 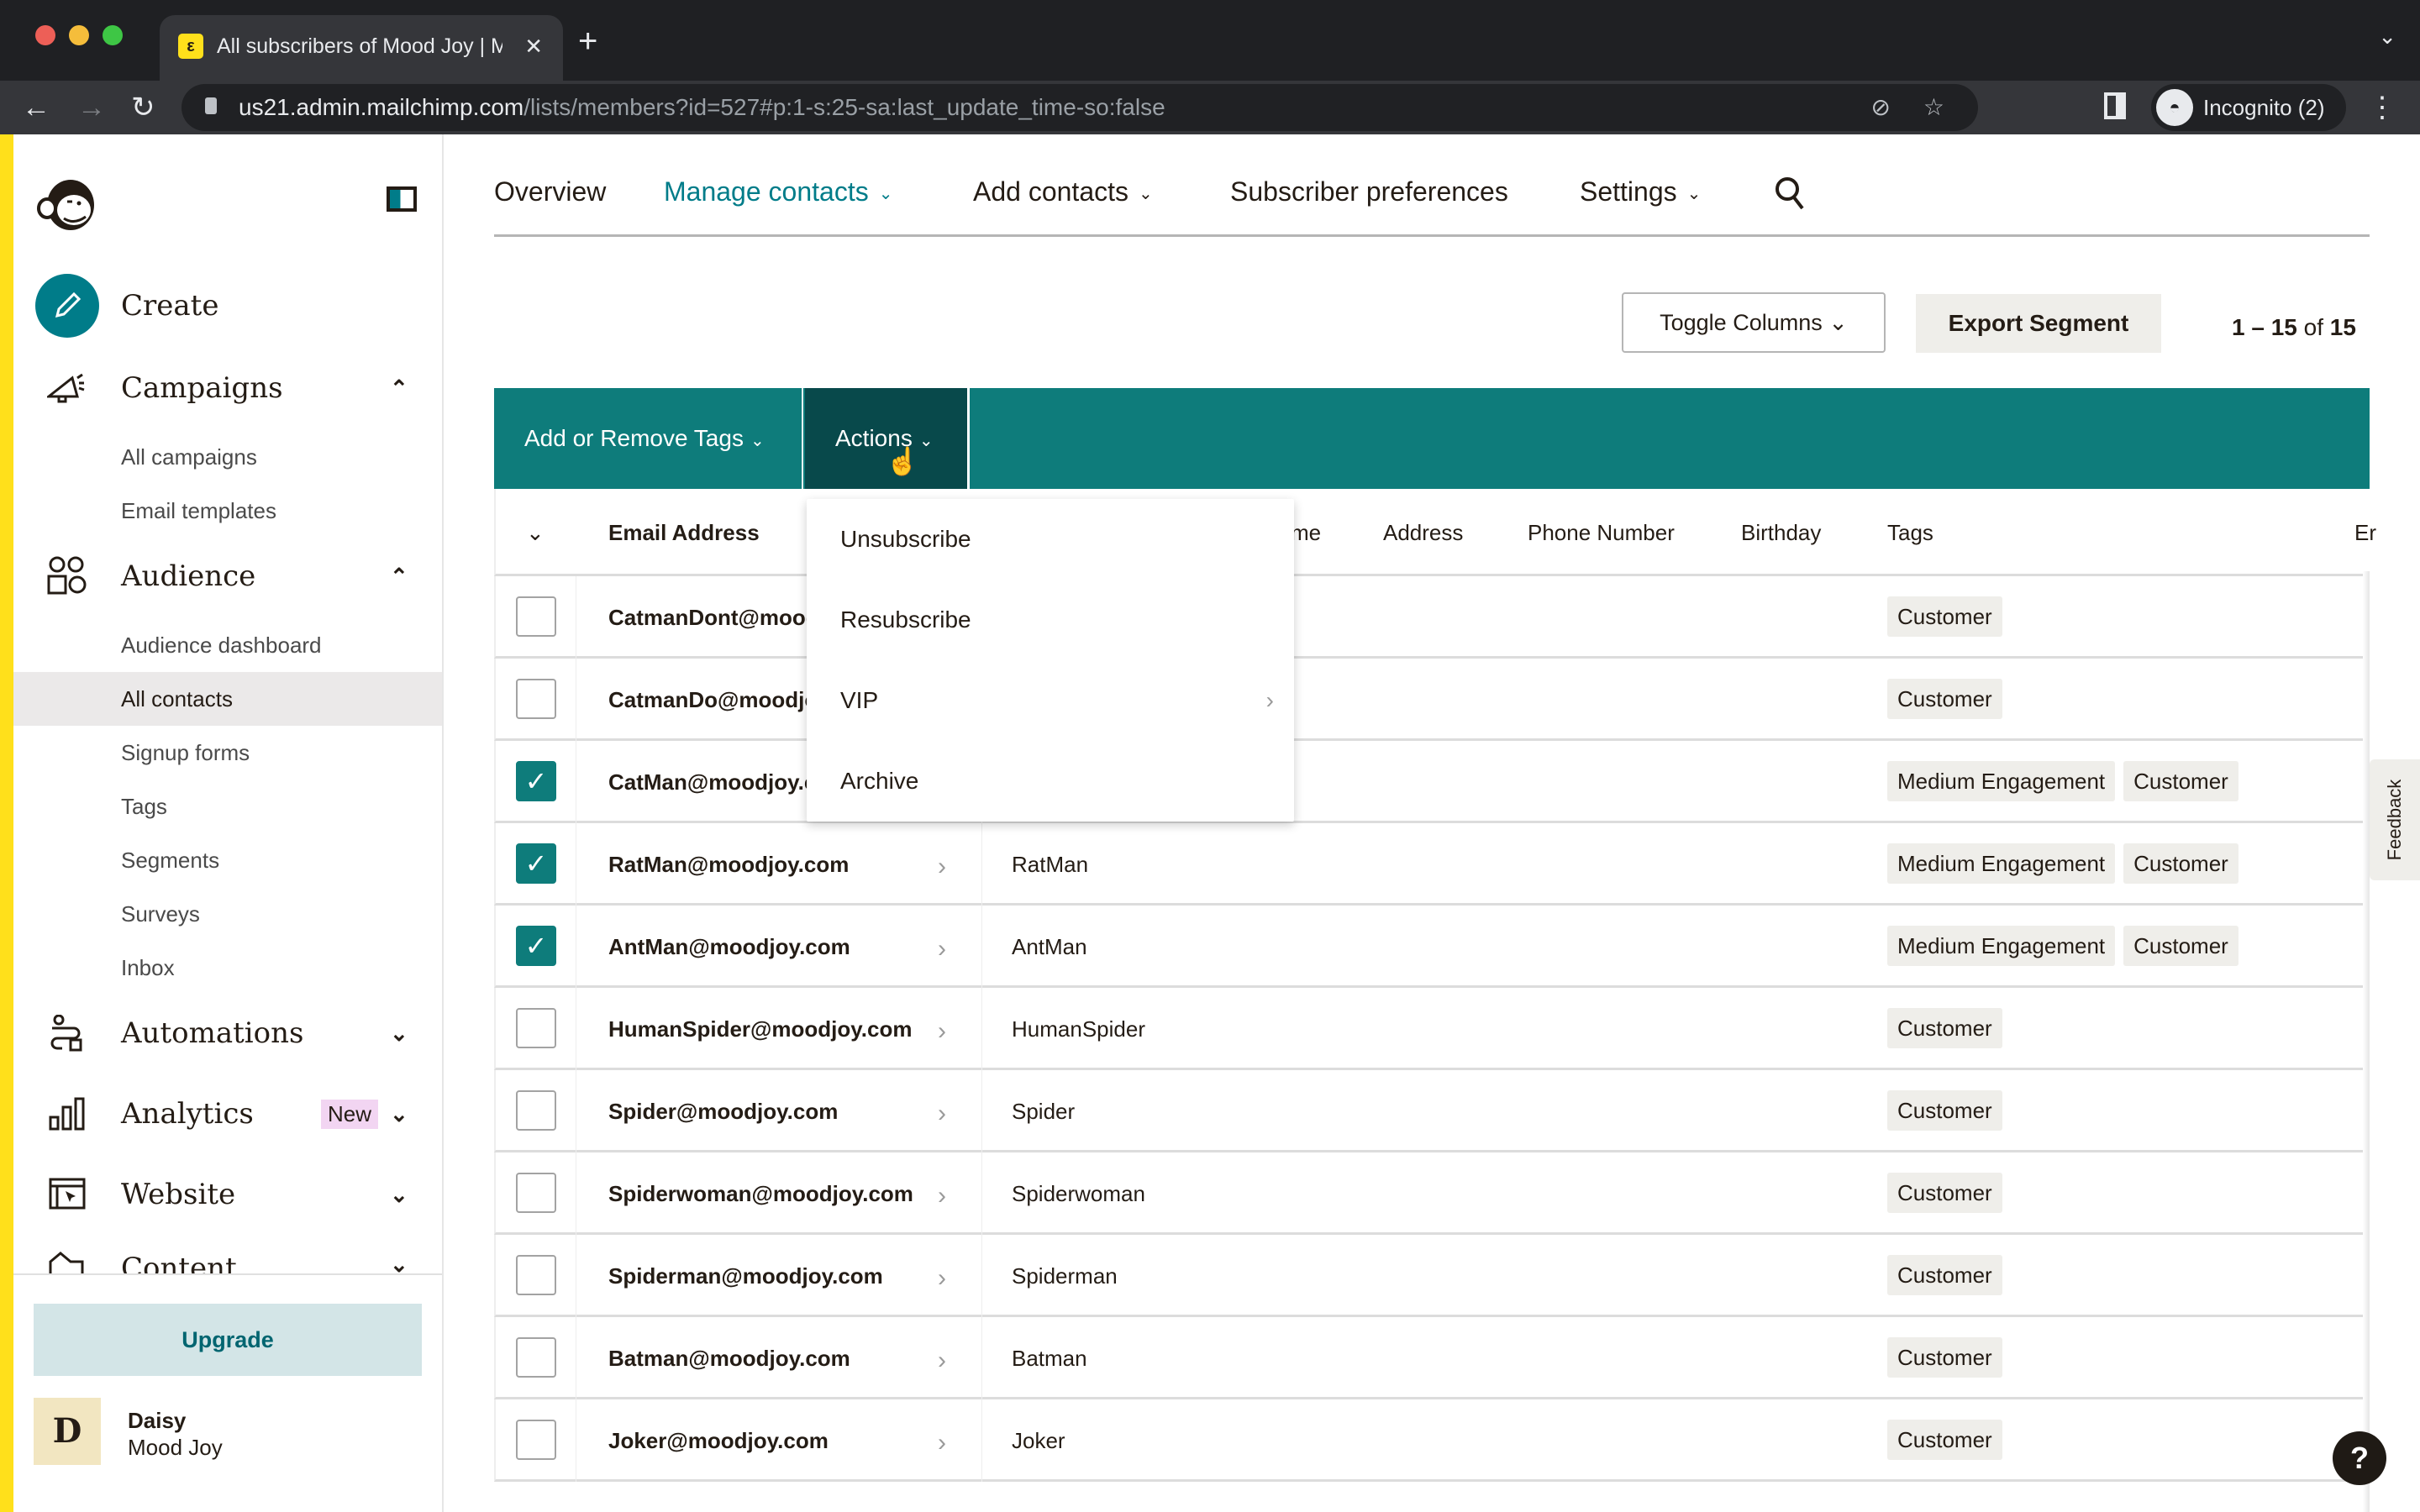 What do you see at coordinates (684, 532) in the screenshot?
I see `column-header-email: Email Address` at bounding box center [684, 532].